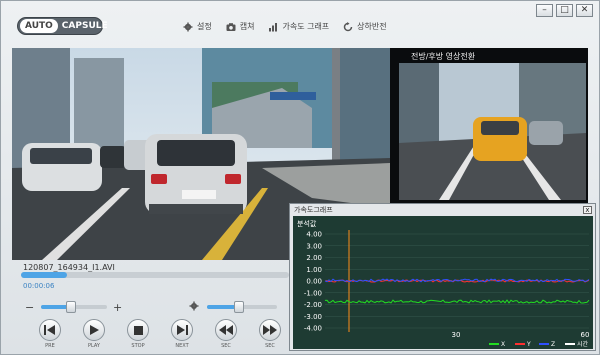 Image resolution: width=600 pixels, height=355 pixels. Describe the element at coordinates (313, 329) in the screenshot. I see `y-tick-label: -4.00` at that location.